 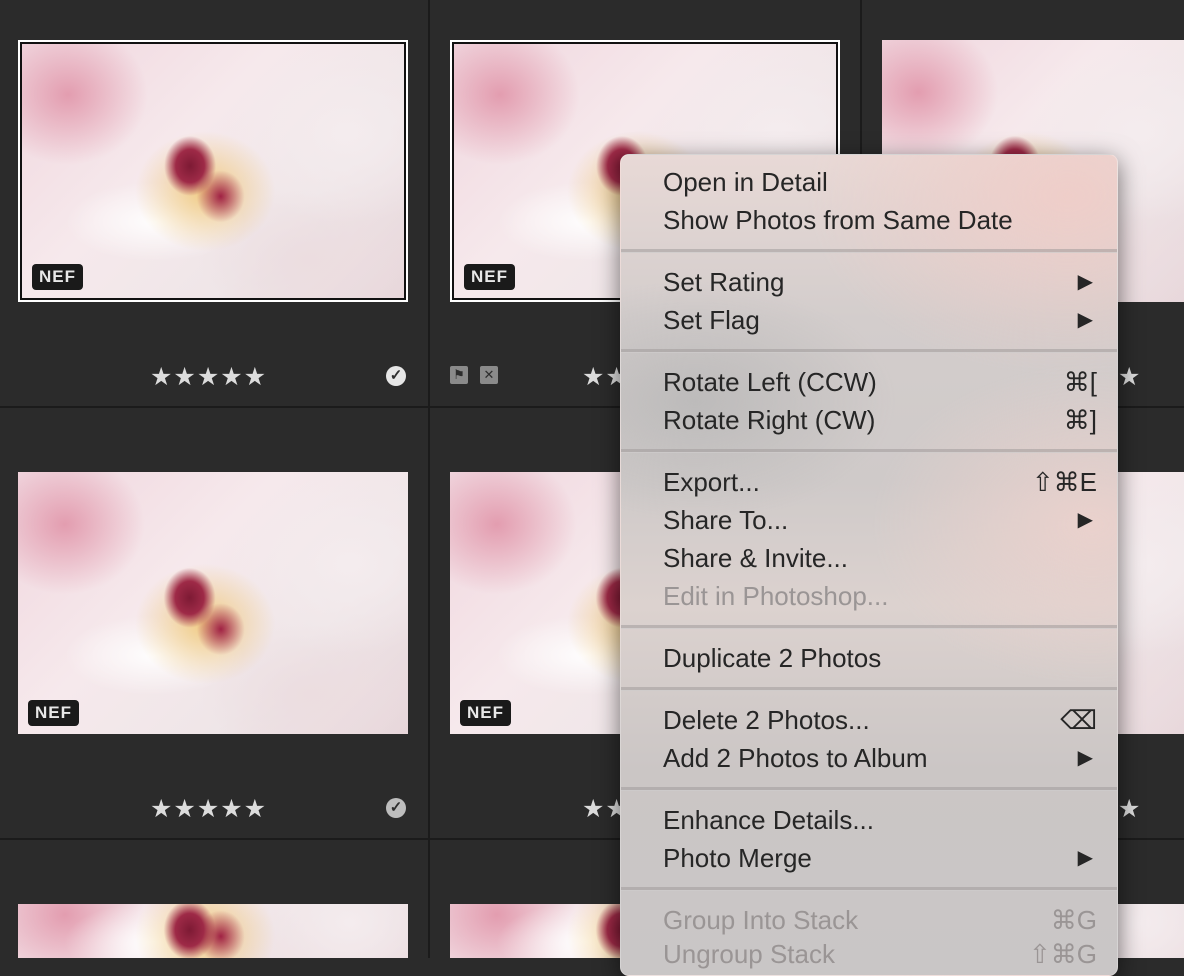 I want to click on menu-item-label: Group Into Stack, so click(x=761, y=920).